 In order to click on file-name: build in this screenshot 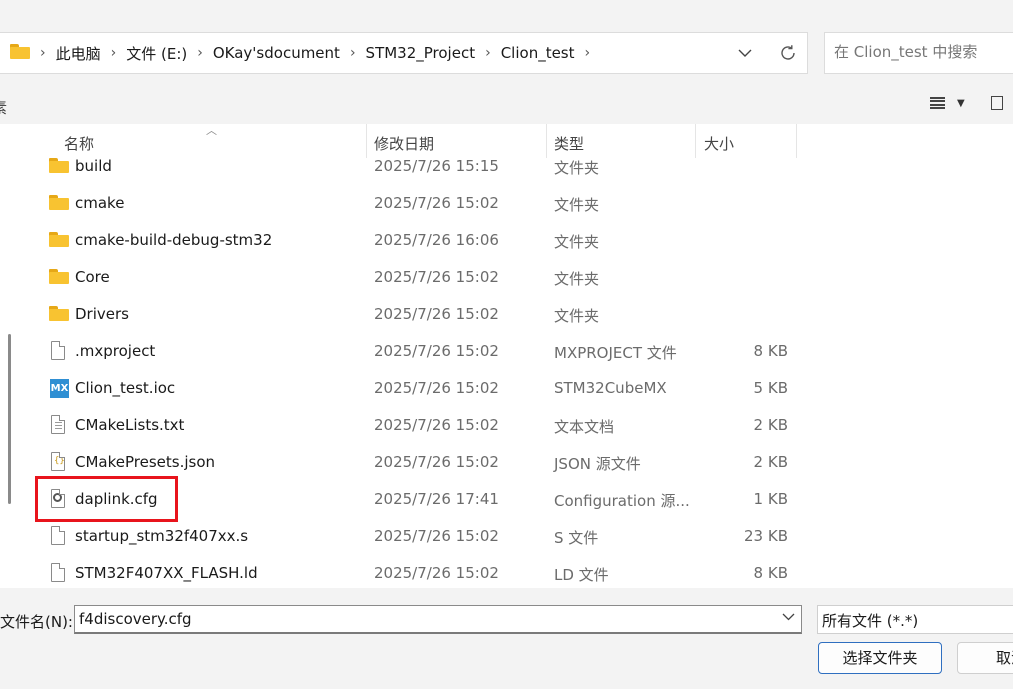, I will do `click(93, 166)`.